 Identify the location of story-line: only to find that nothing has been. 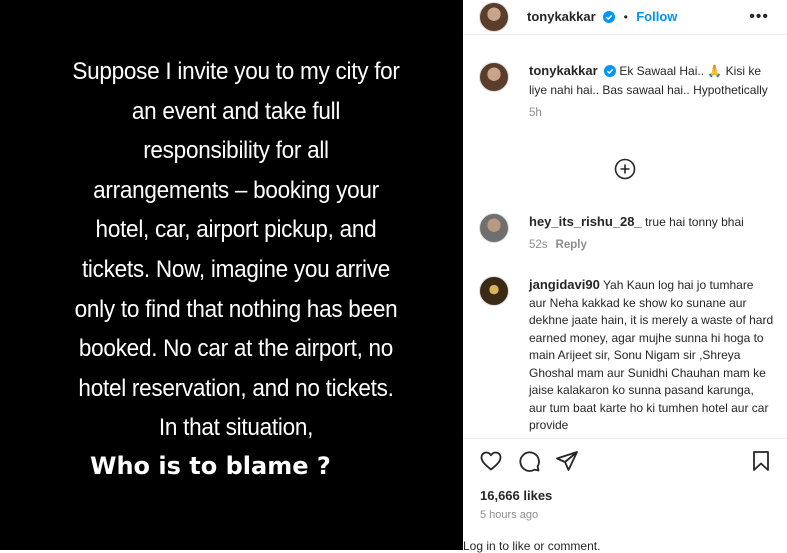
(236, 309).